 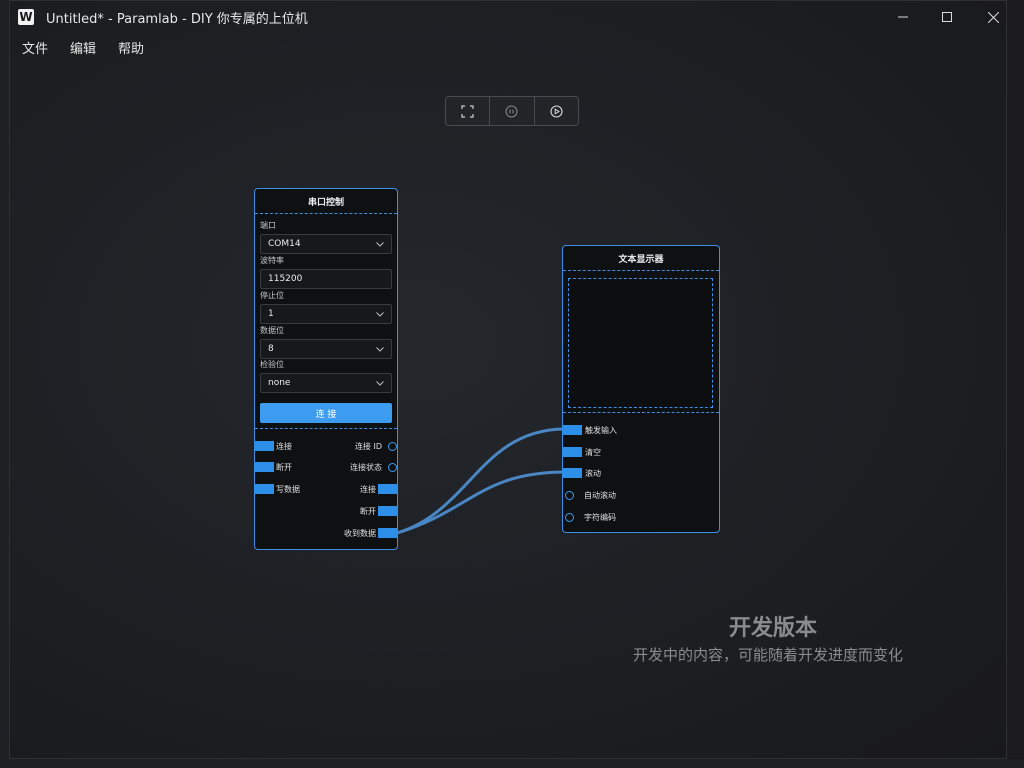 What do you see at coordinates (272, 364) in the screenshot?
I see `parity-label: 检验位` at bounding box center [272, 364].